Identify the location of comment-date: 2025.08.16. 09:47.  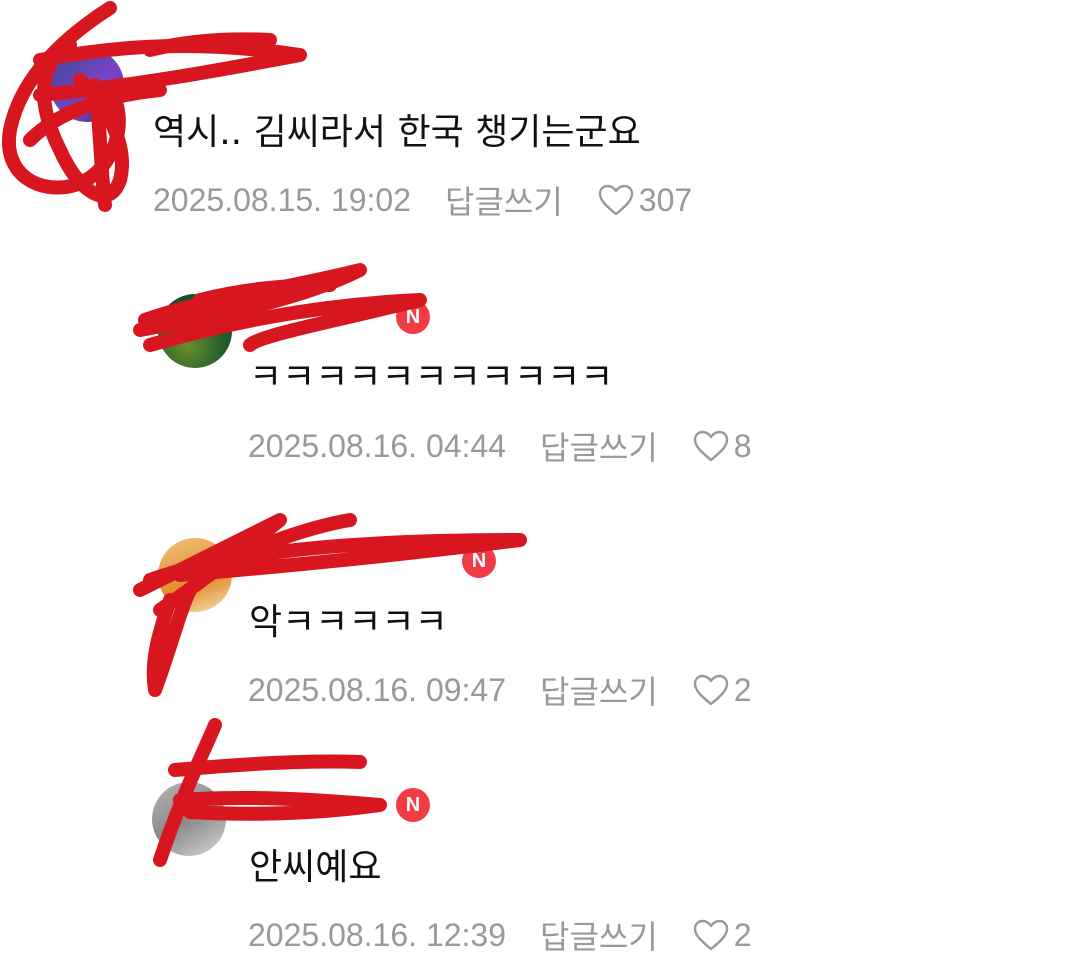
(377, 689).